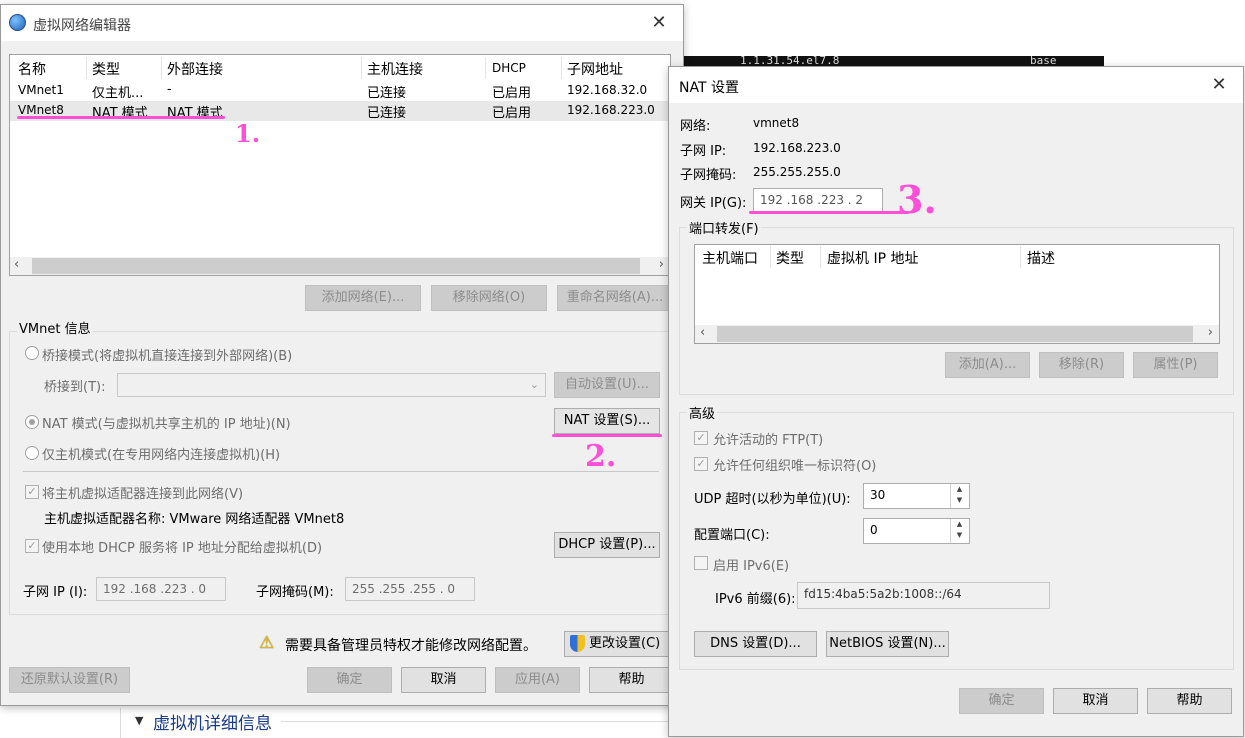 The width and height of the screenshot is (1245, 738). I want to click on annotation-number-1: 1., so click(248, 133).